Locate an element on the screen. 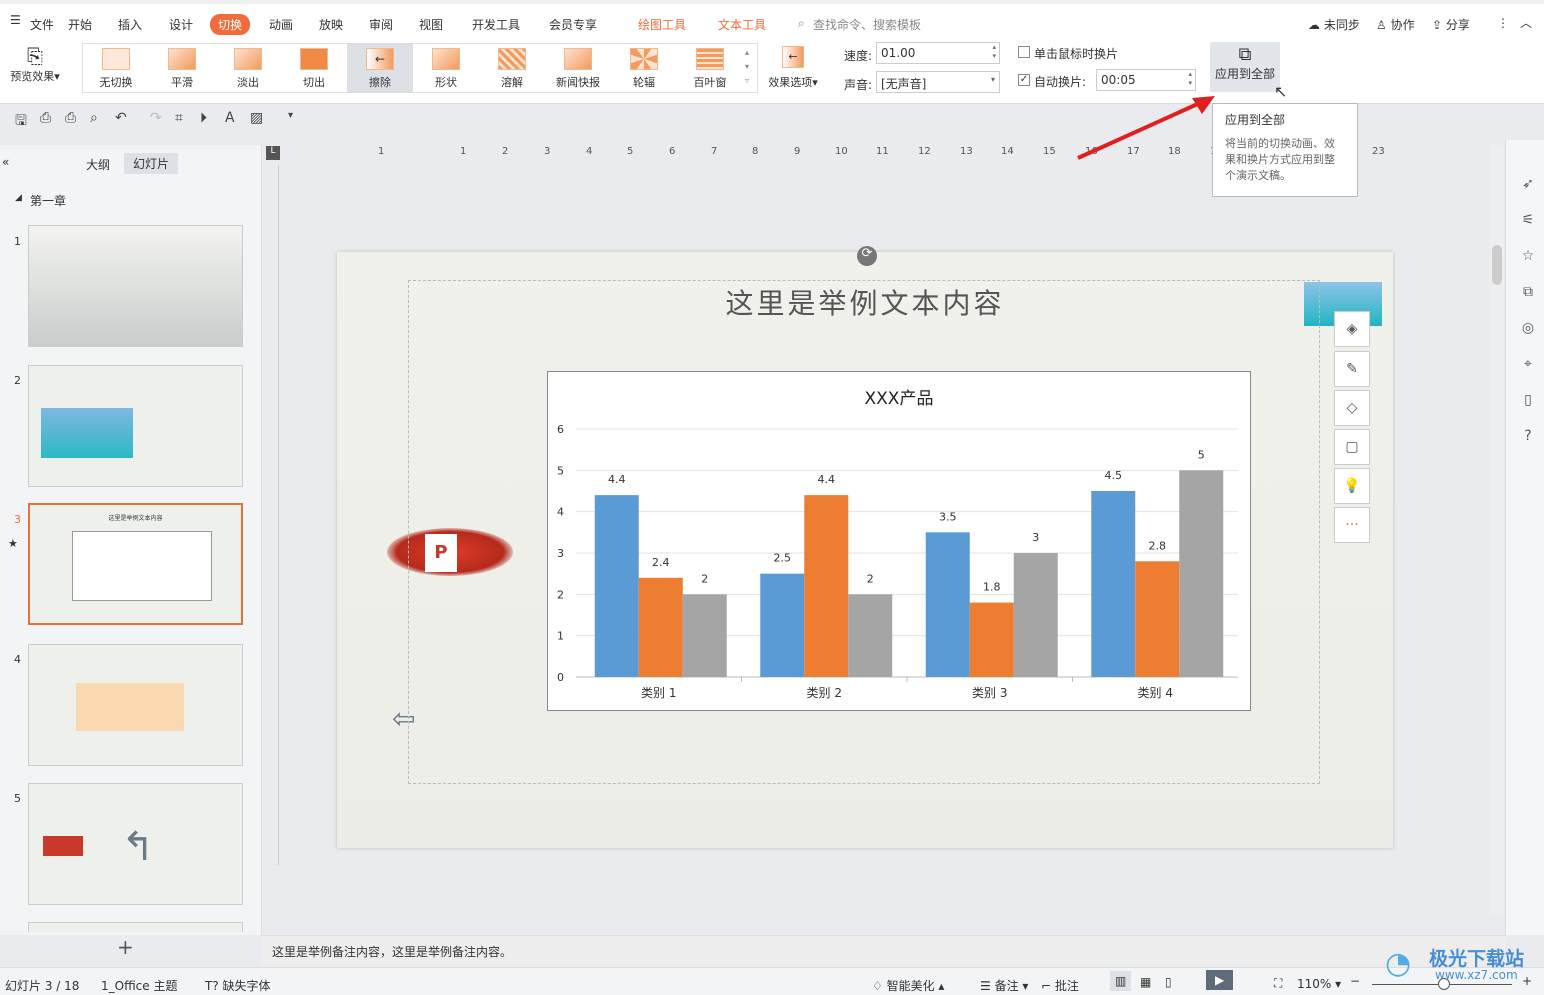  tab-animation: 动画 is located at coordinates (281, 24).